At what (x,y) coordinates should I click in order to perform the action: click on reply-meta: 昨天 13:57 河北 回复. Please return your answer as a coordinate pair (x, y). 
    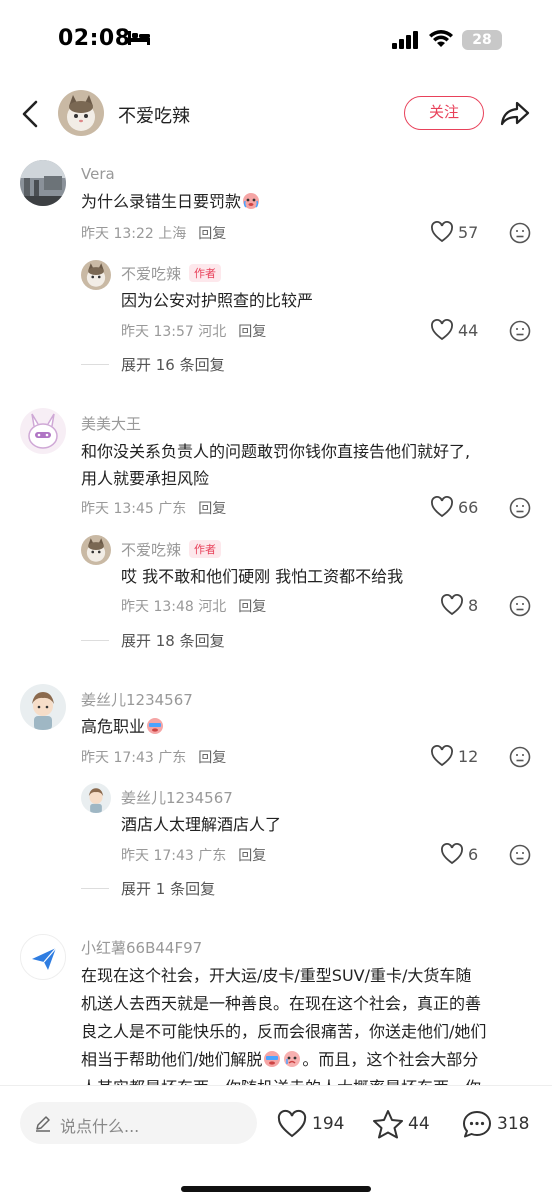
    Looking at the image, I should click on (193, 331).